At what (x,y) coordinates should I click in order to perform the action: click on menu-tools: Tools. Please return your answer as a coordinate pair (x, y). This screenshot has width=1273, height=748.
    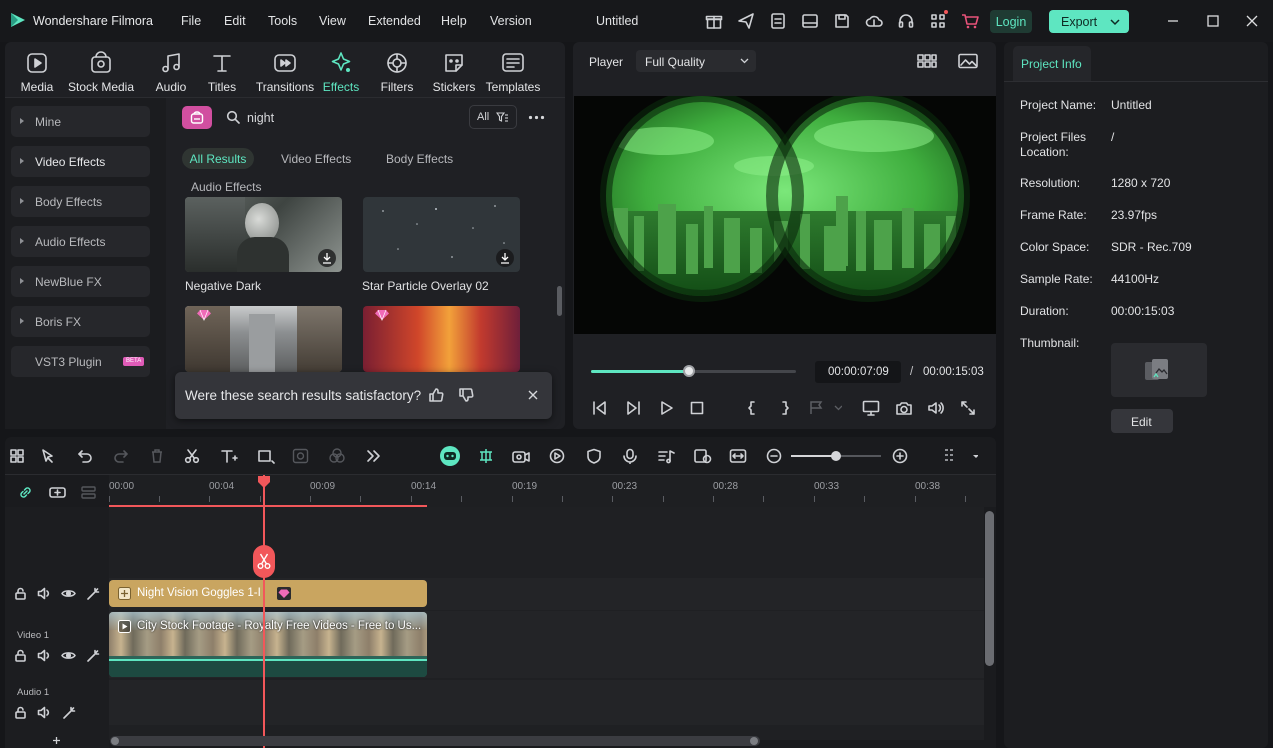
    Looking at the image, I should click on (282, 21).